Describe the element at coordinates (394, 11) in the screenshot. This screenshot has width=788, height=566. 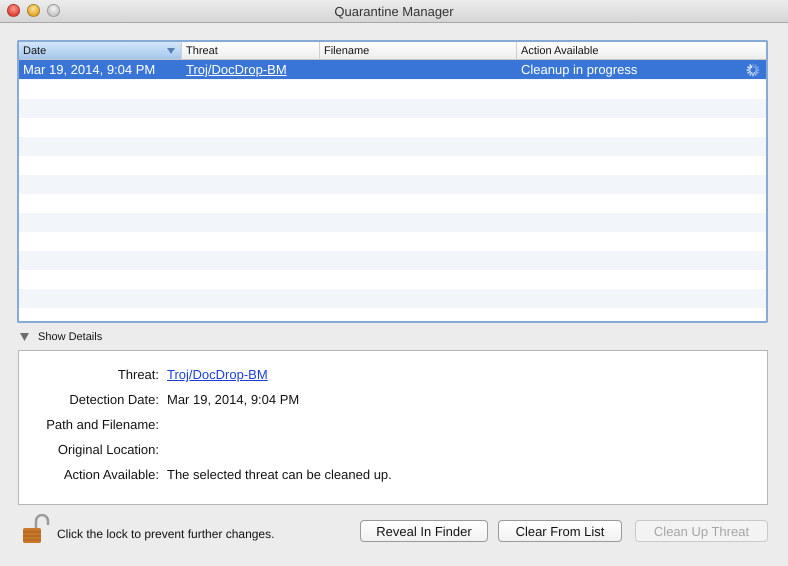
I see `window-title: Quarantine Manager` at that location.